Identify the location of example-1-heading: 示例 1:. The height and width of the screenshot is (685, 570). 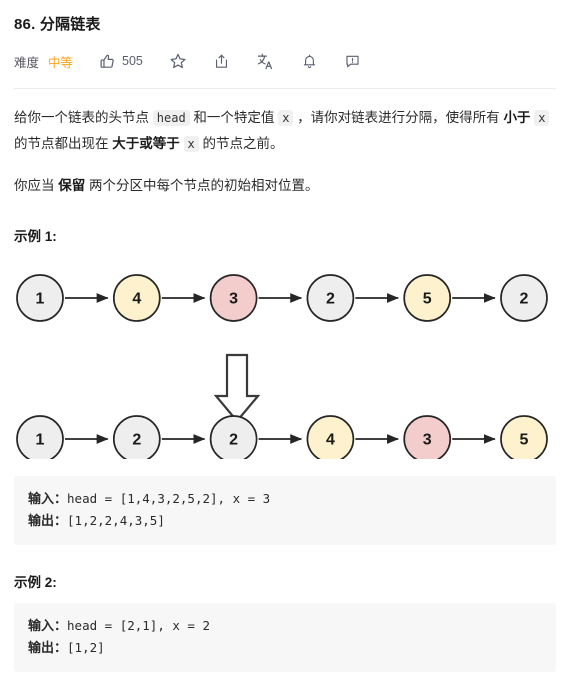
(35, 236).